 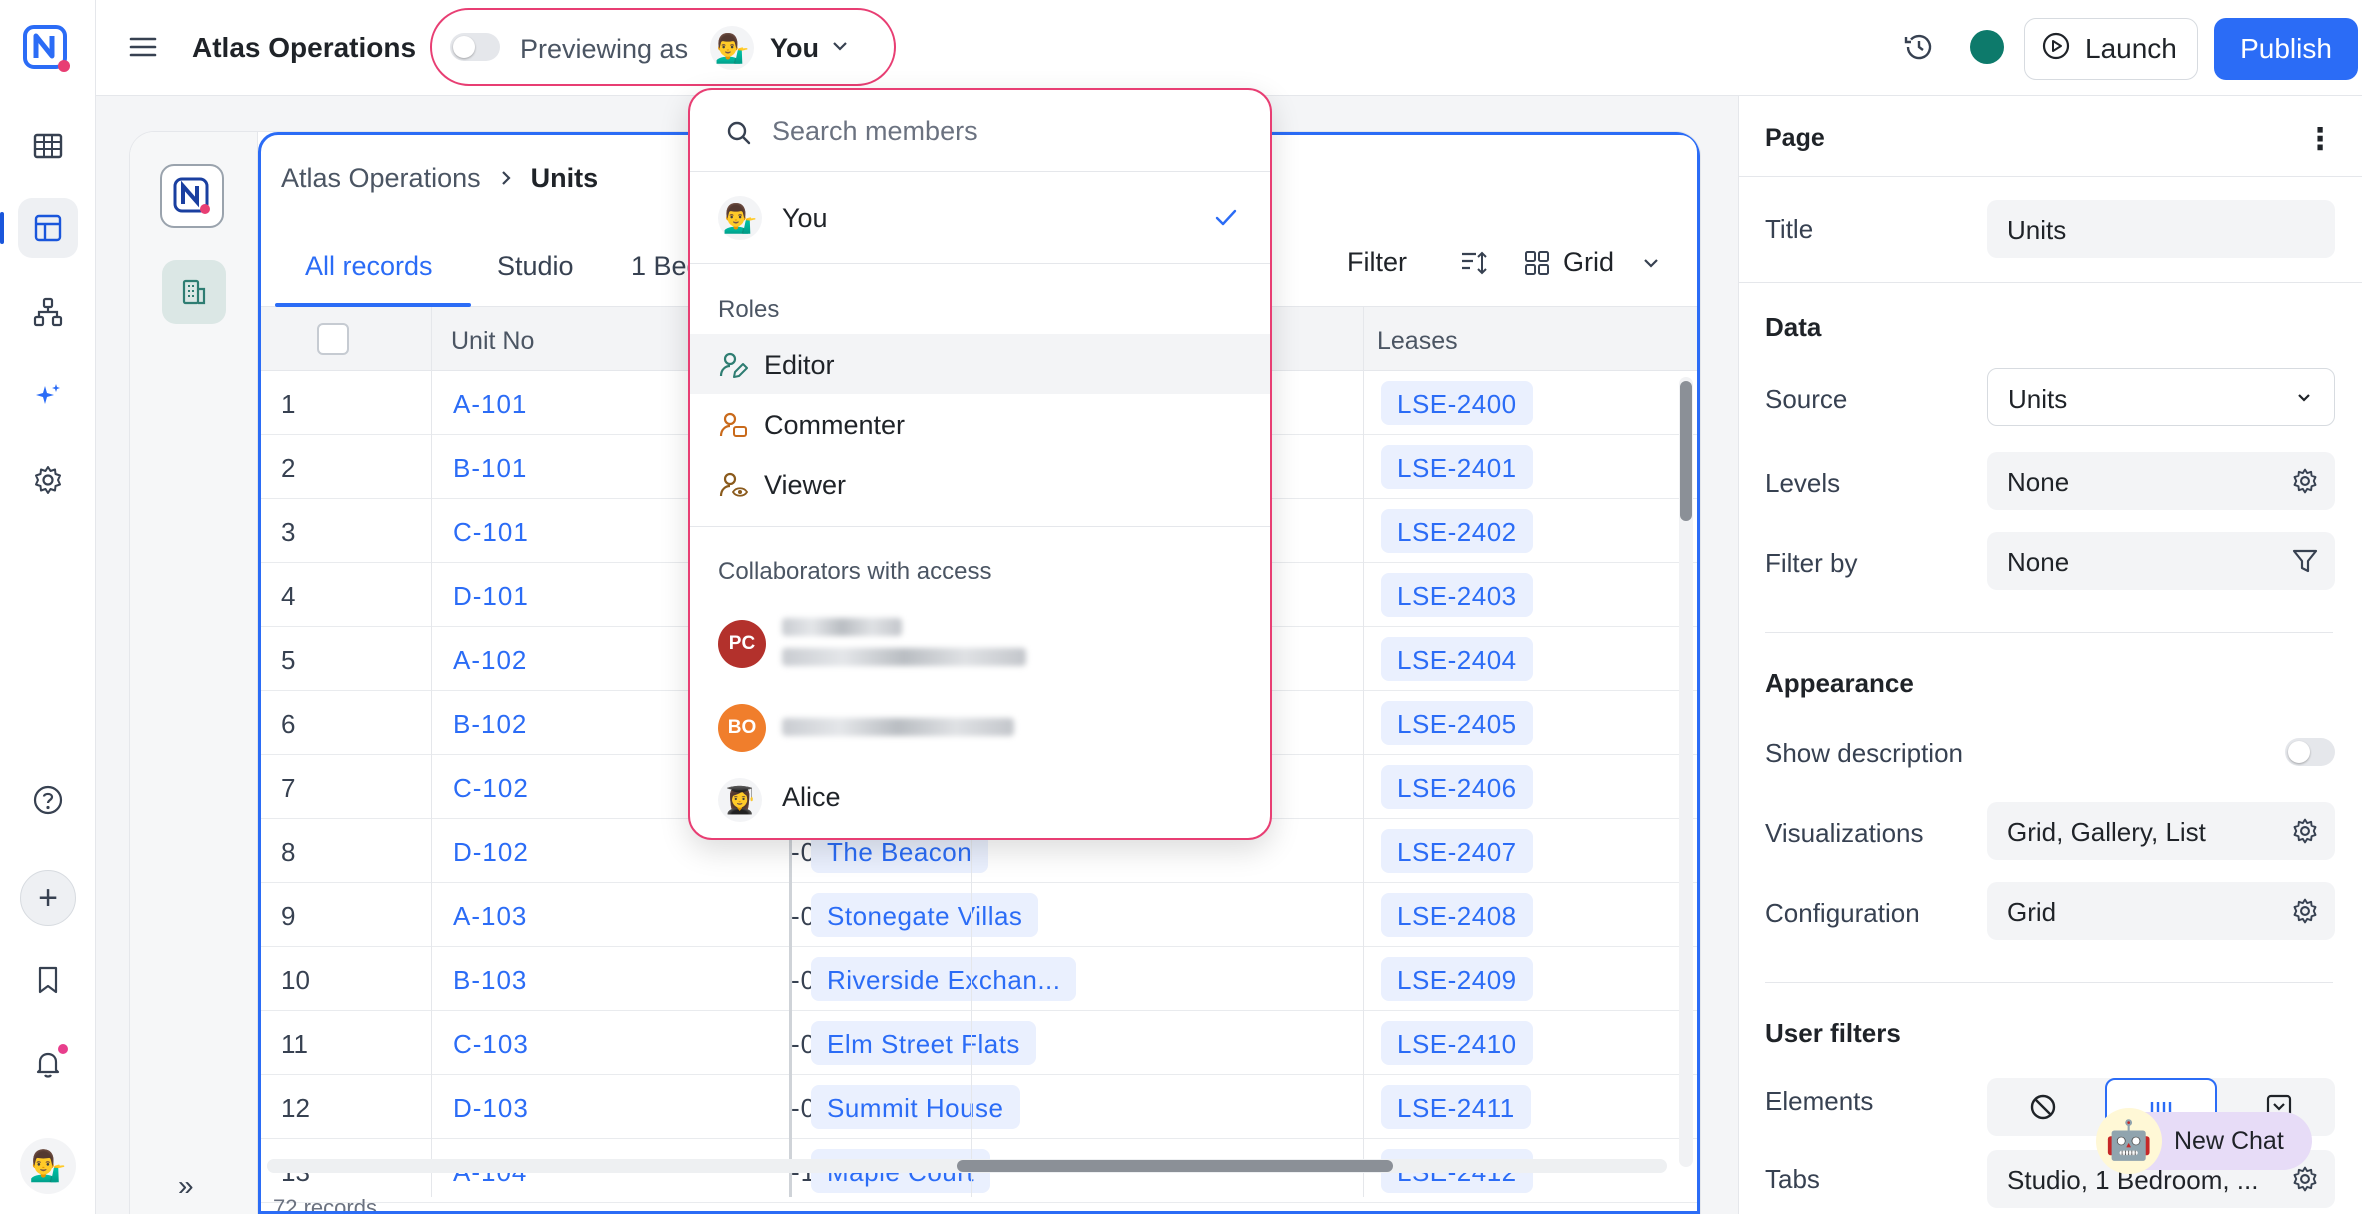 I want to click on filter-button: Filter, so click(x=1377, y=262).